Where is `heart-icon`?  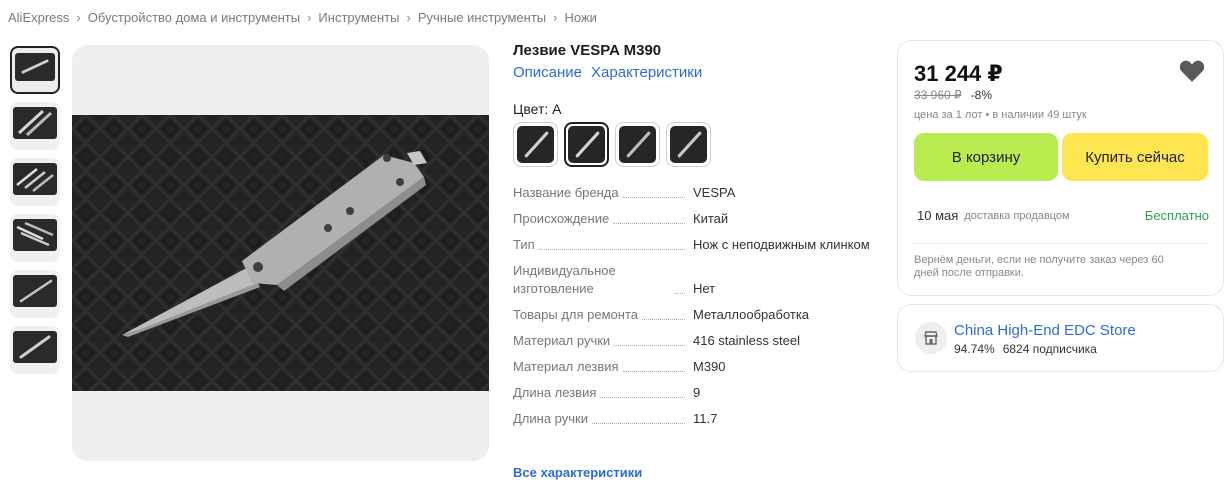
heart-icon is located at coordinates (1192, 71).